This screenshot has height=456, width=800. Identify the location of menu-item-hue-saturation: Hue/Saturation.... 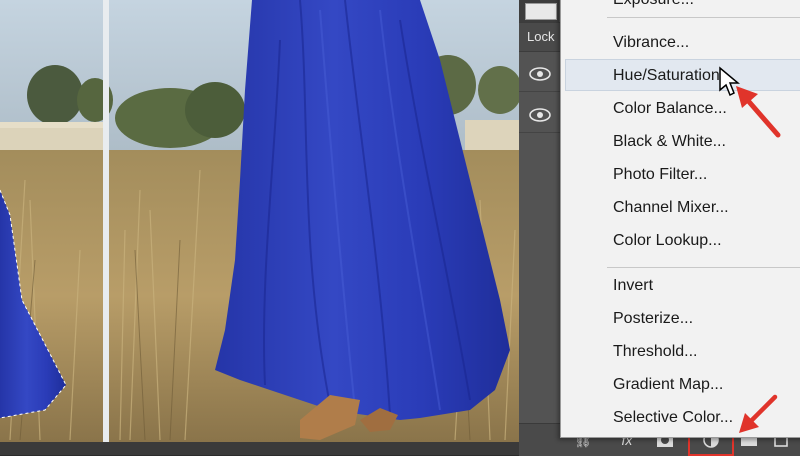
(673, 76).